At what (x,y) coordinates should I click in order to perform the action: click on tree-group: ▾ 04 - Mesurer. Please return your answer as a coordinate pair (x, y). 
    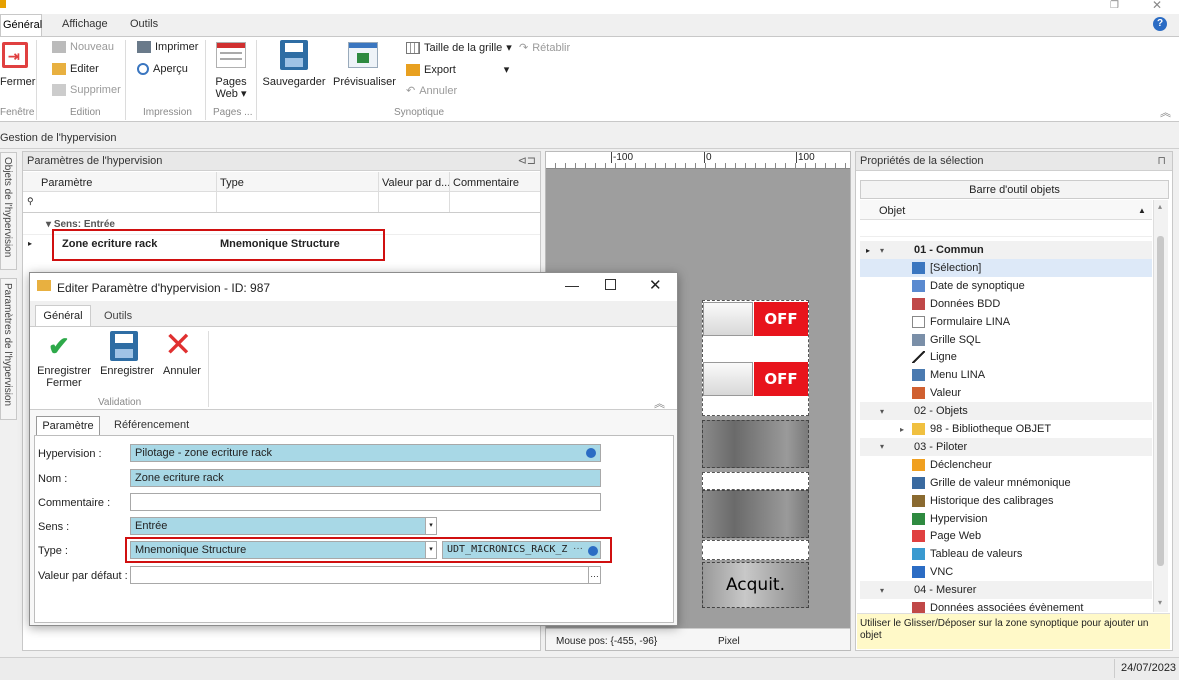
    Looking at the image, I should click on (1006, 590).